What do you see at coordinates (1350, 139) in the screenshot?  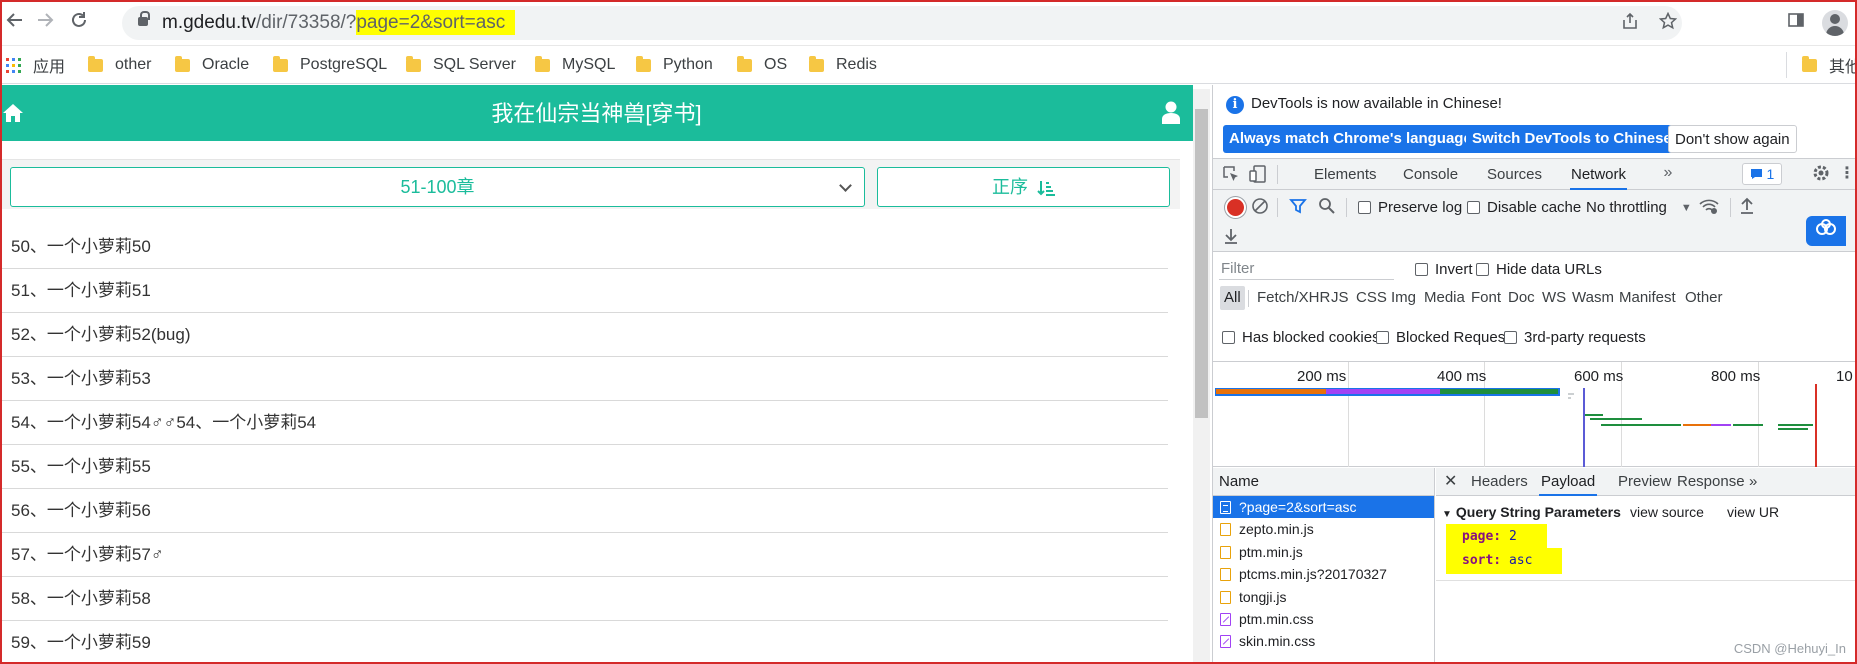 I see `match-language-button: Always match Chrome's language` at bounding box center [1350, 139].